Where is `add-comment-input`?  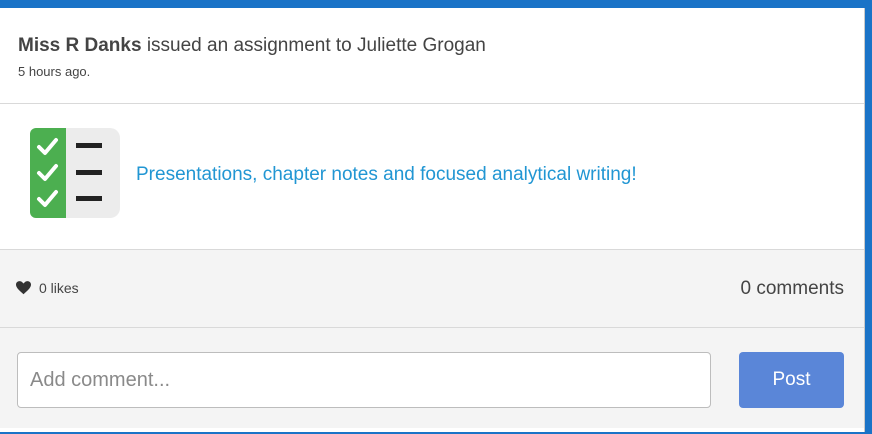
add-comment-input is located at coordinates (364, 380).